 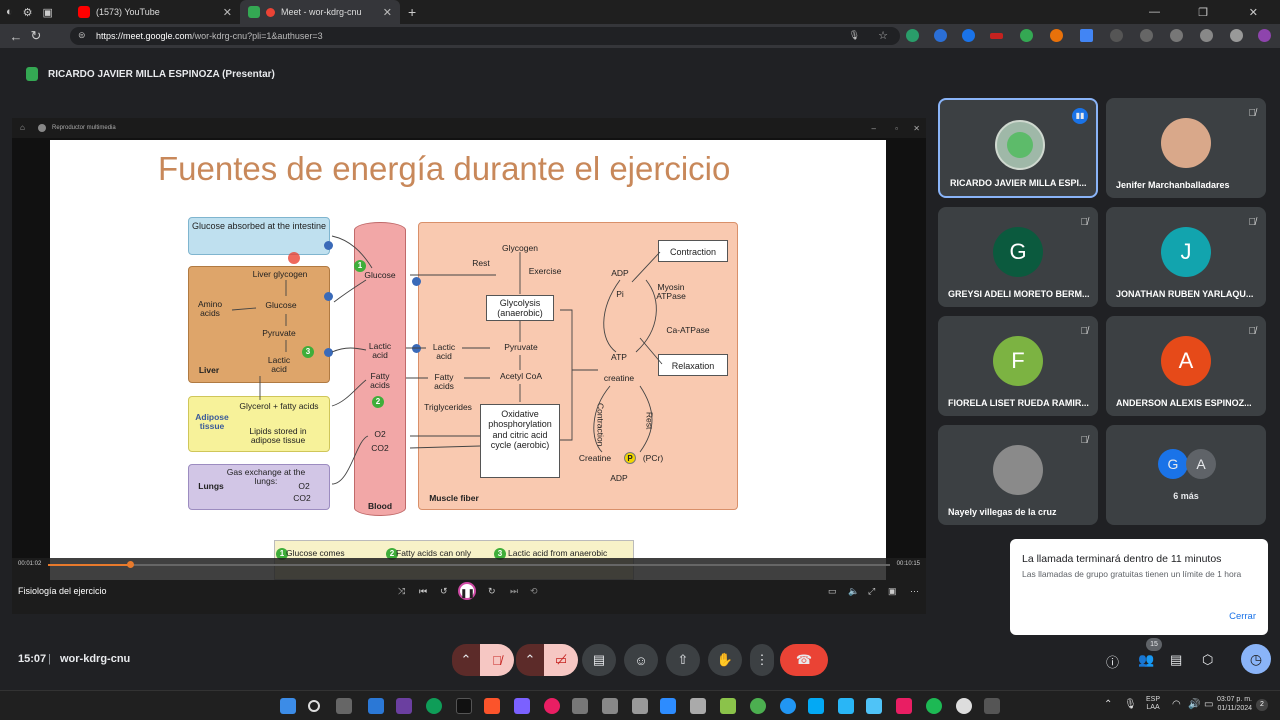 What do you see at coordinates (534, 591) in the screenshot?
I see `repeat-icon: ⟲` at bounding box center [534, 591].